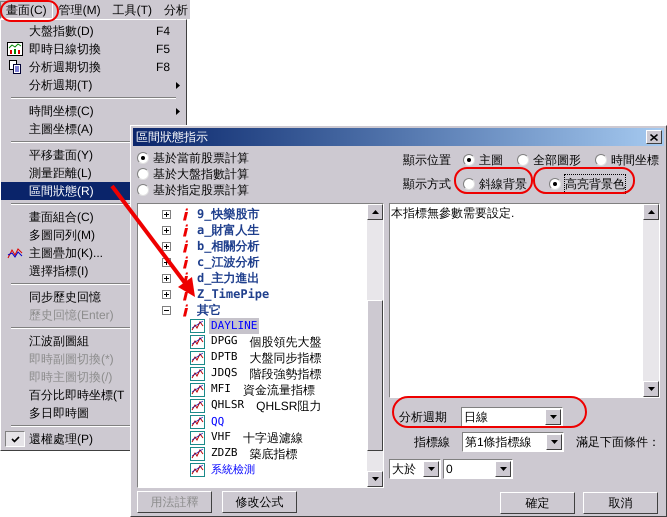 The width and height of the screenshot is (667, 517). Describe the element at coordinates (478, 469) in the screenshot. I see `value-dropdown: 0` at that location.